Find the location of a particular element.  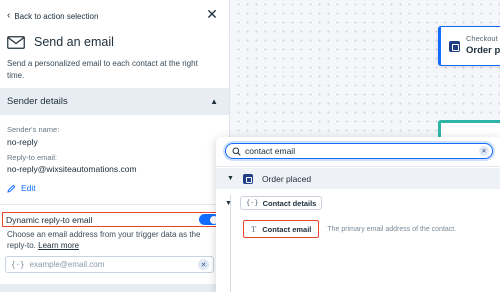

pencil-icon is located at coordinates (11, 188).